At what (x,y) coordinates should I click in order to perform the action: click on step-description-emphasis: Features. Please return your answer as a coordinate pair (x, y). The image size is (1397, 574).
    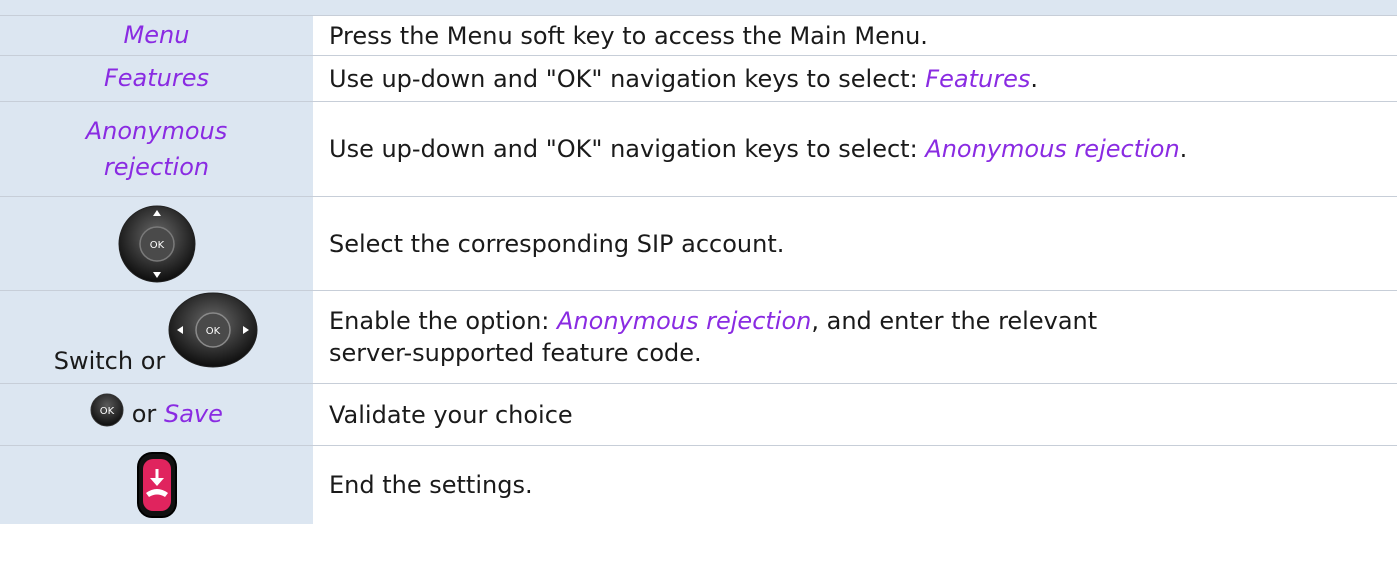
    Looking at the image, I should click on (978, 78).